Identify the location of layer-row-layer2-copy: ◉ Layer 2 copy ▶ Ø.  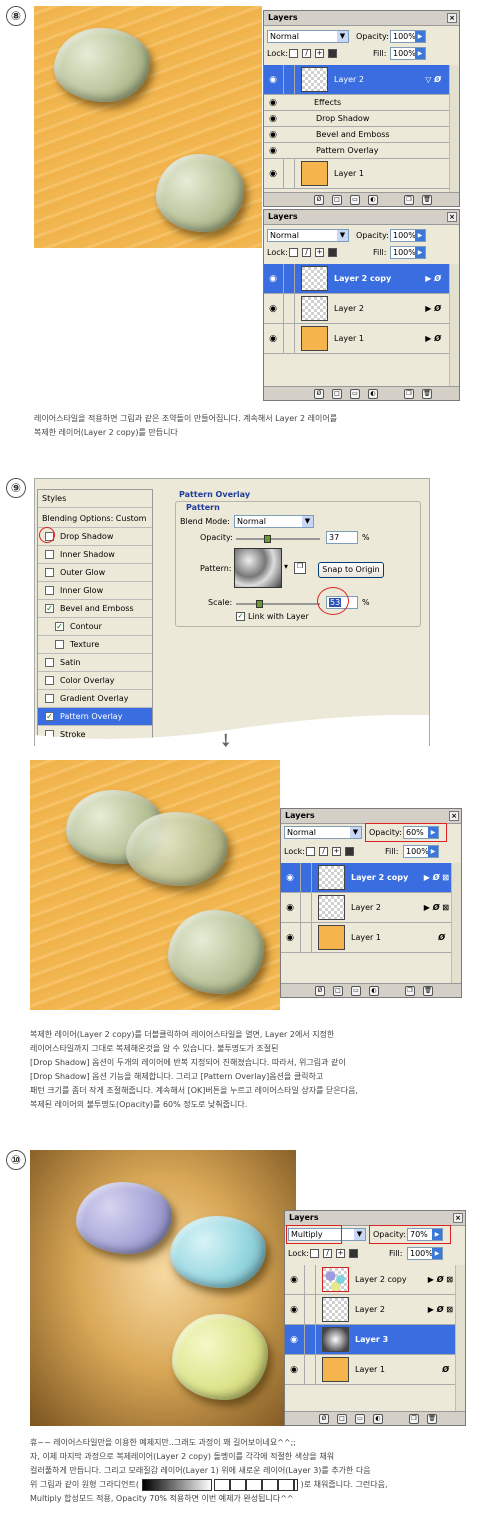
(356, 279).